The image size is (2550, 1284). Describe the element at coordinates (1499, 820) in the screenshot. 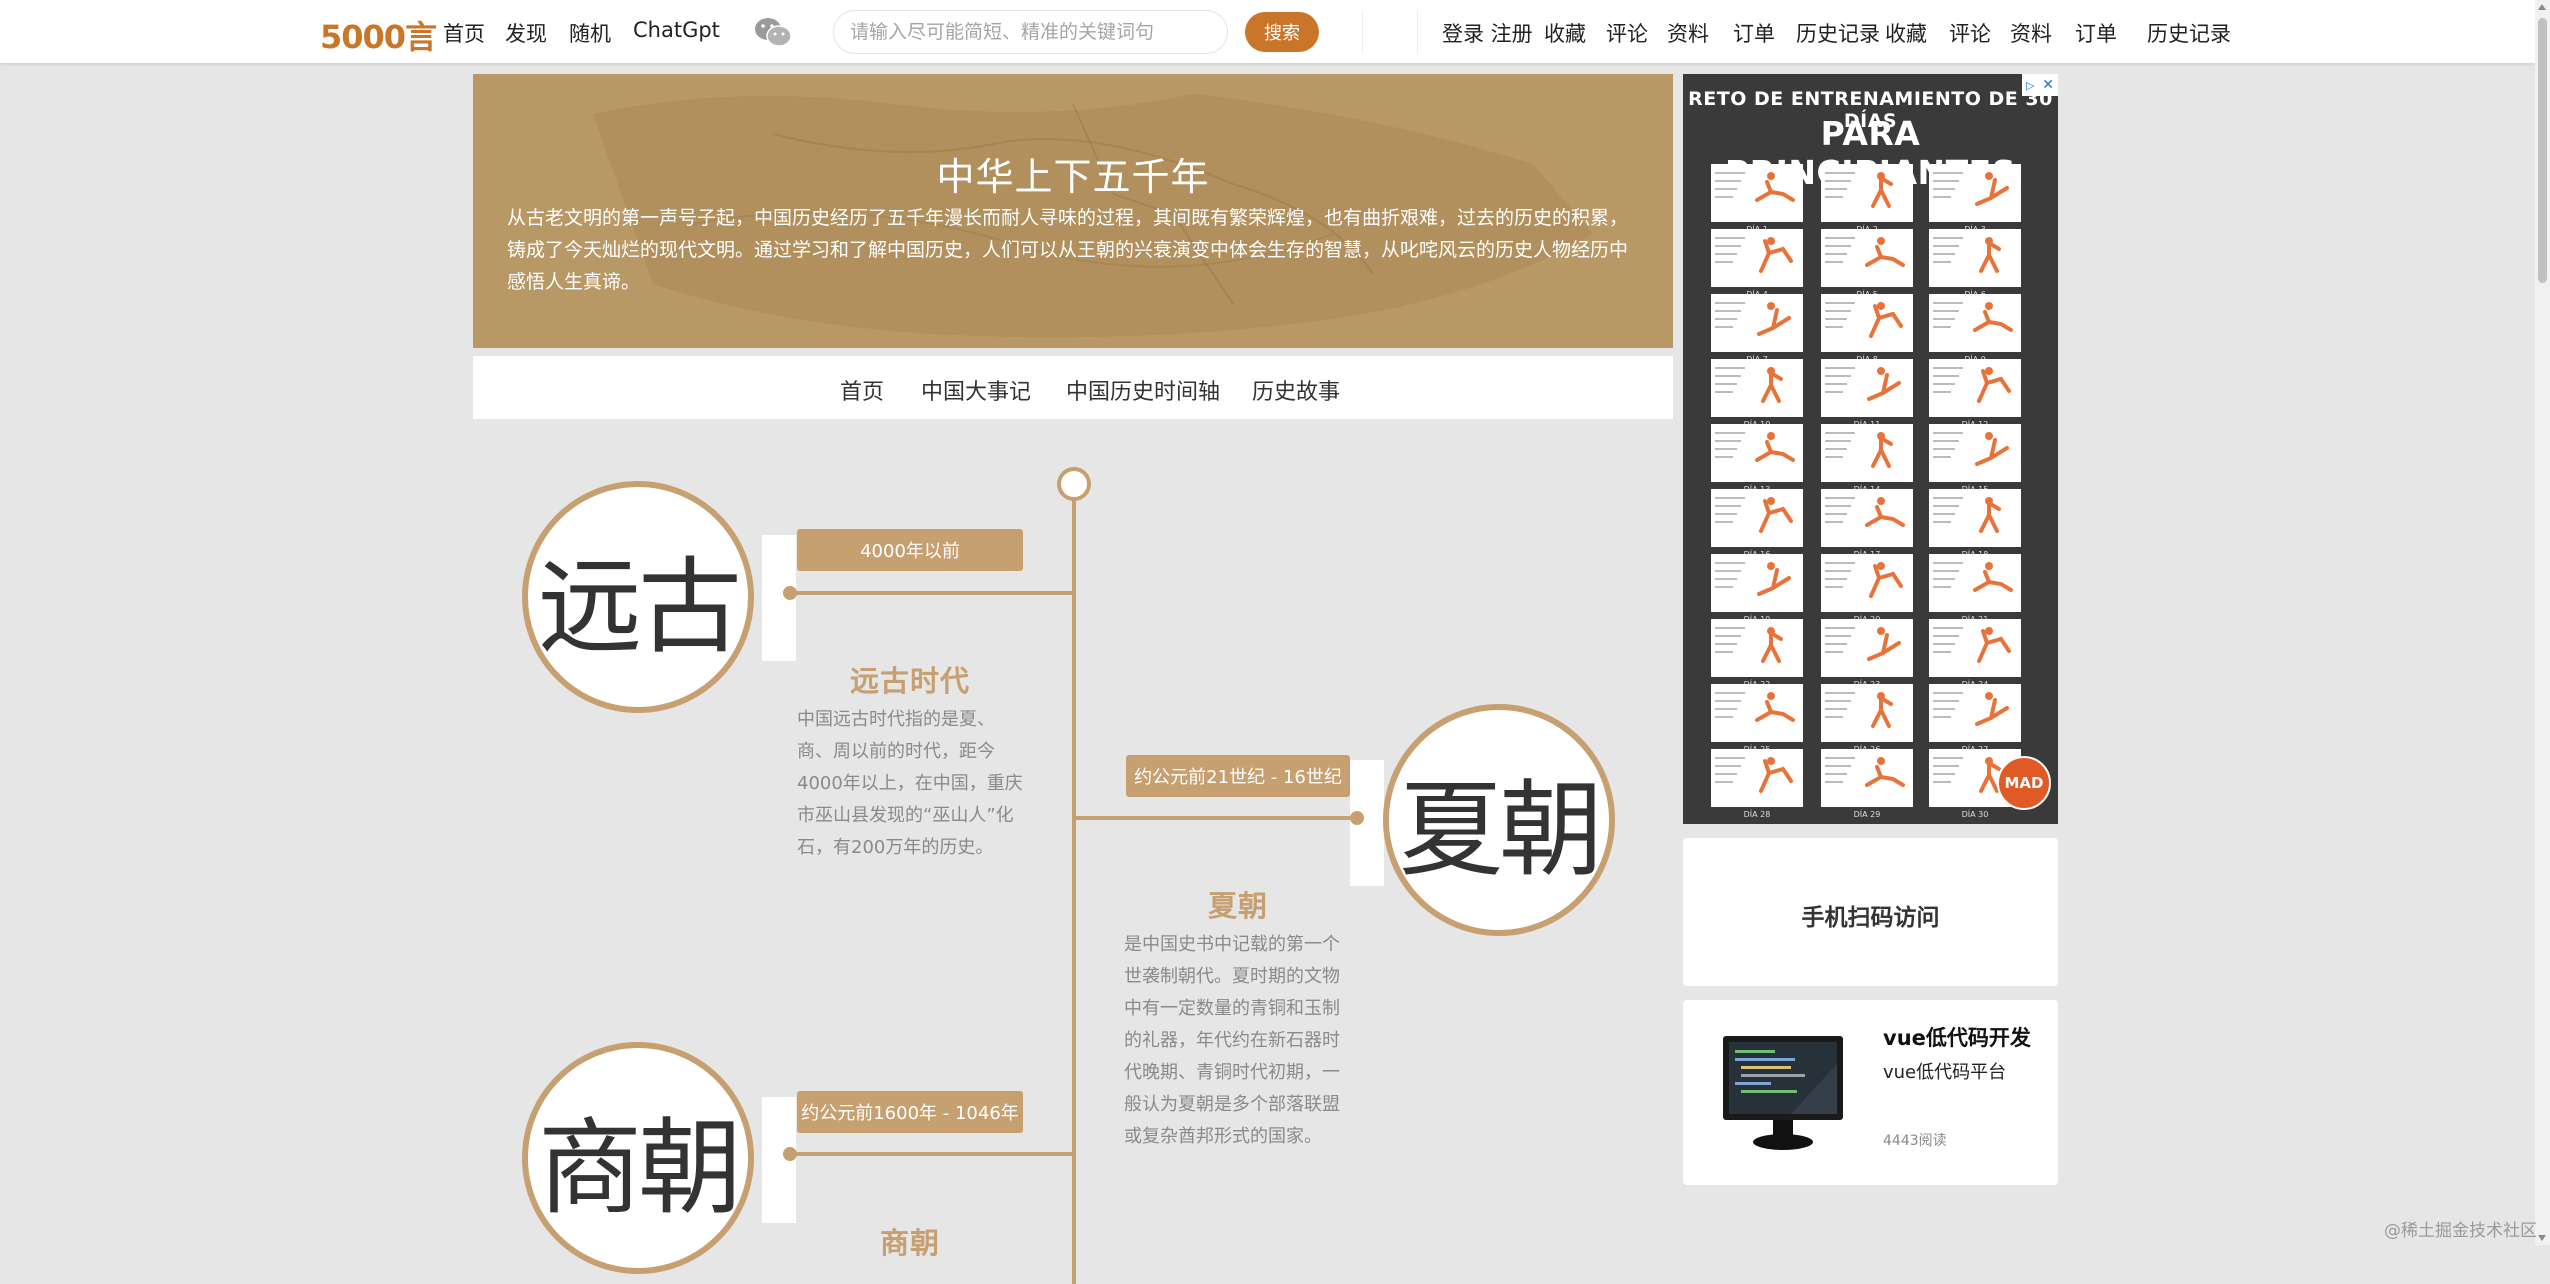

I see `era-circle: 夏朝` at that location.